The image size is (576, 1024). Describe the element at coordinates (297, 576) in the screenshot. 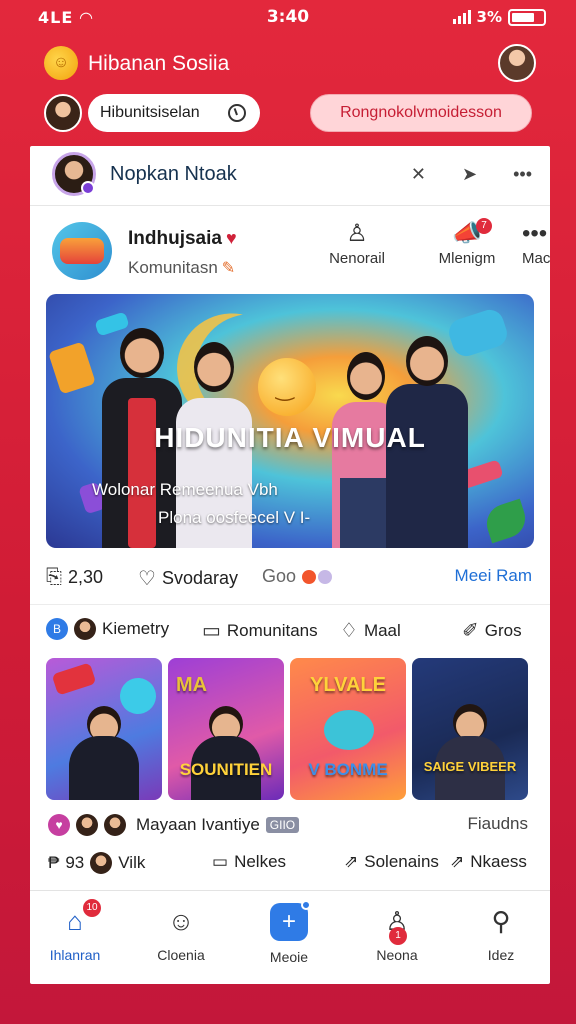

I see `reactions-stat: Goo` at that location.